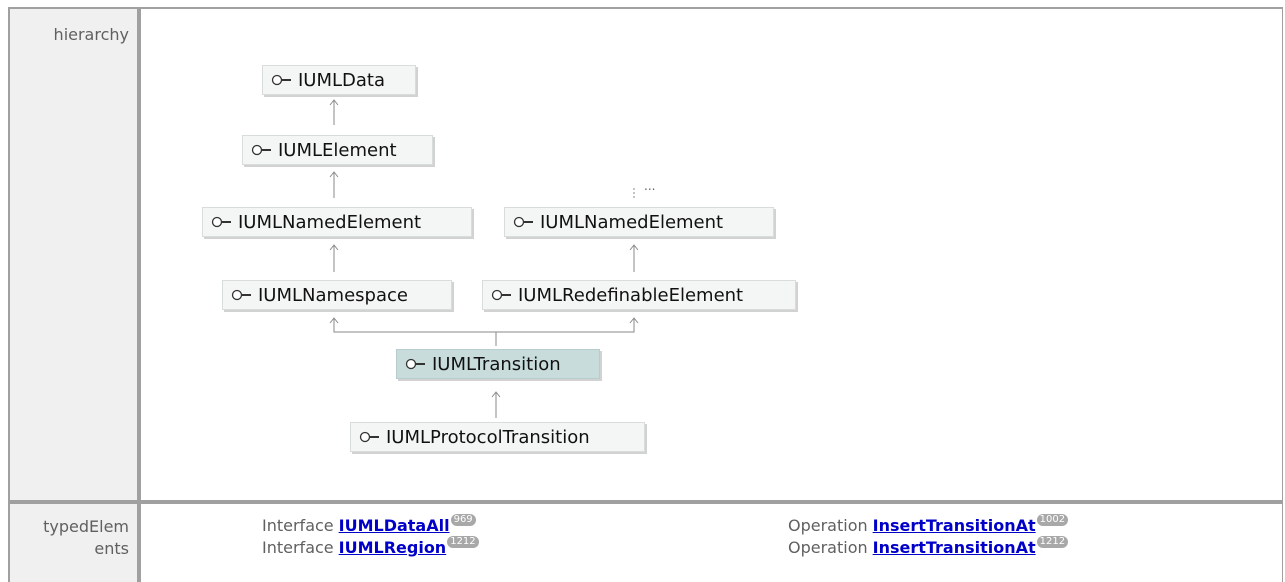 Image resolution: width=1285 pixels, height=582 pixels. Describe the element at coordinates (394, 525) in the screenshot. I see `element-link: IUMLDataAll` at that location.